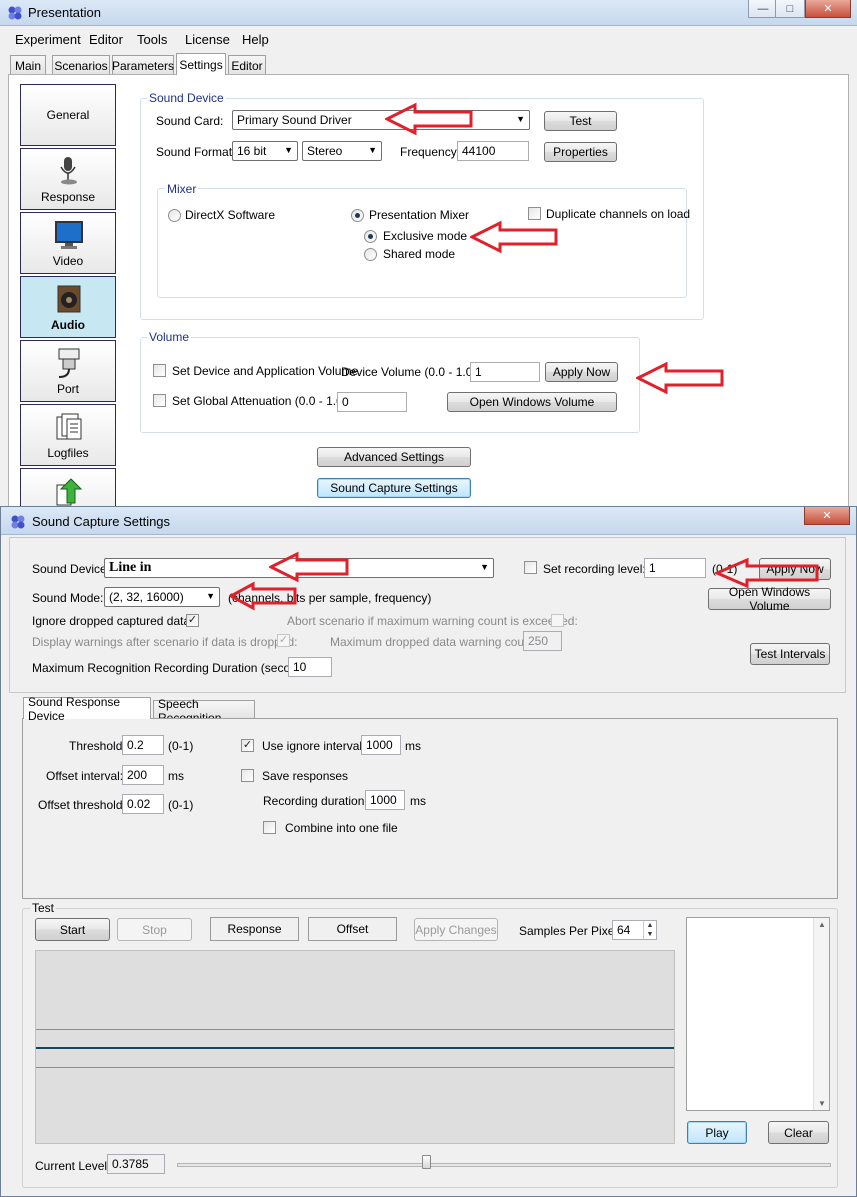 This screenshot has height=1197, width=857. I want to click on presentation-mixer-radio, so click(357, 215).